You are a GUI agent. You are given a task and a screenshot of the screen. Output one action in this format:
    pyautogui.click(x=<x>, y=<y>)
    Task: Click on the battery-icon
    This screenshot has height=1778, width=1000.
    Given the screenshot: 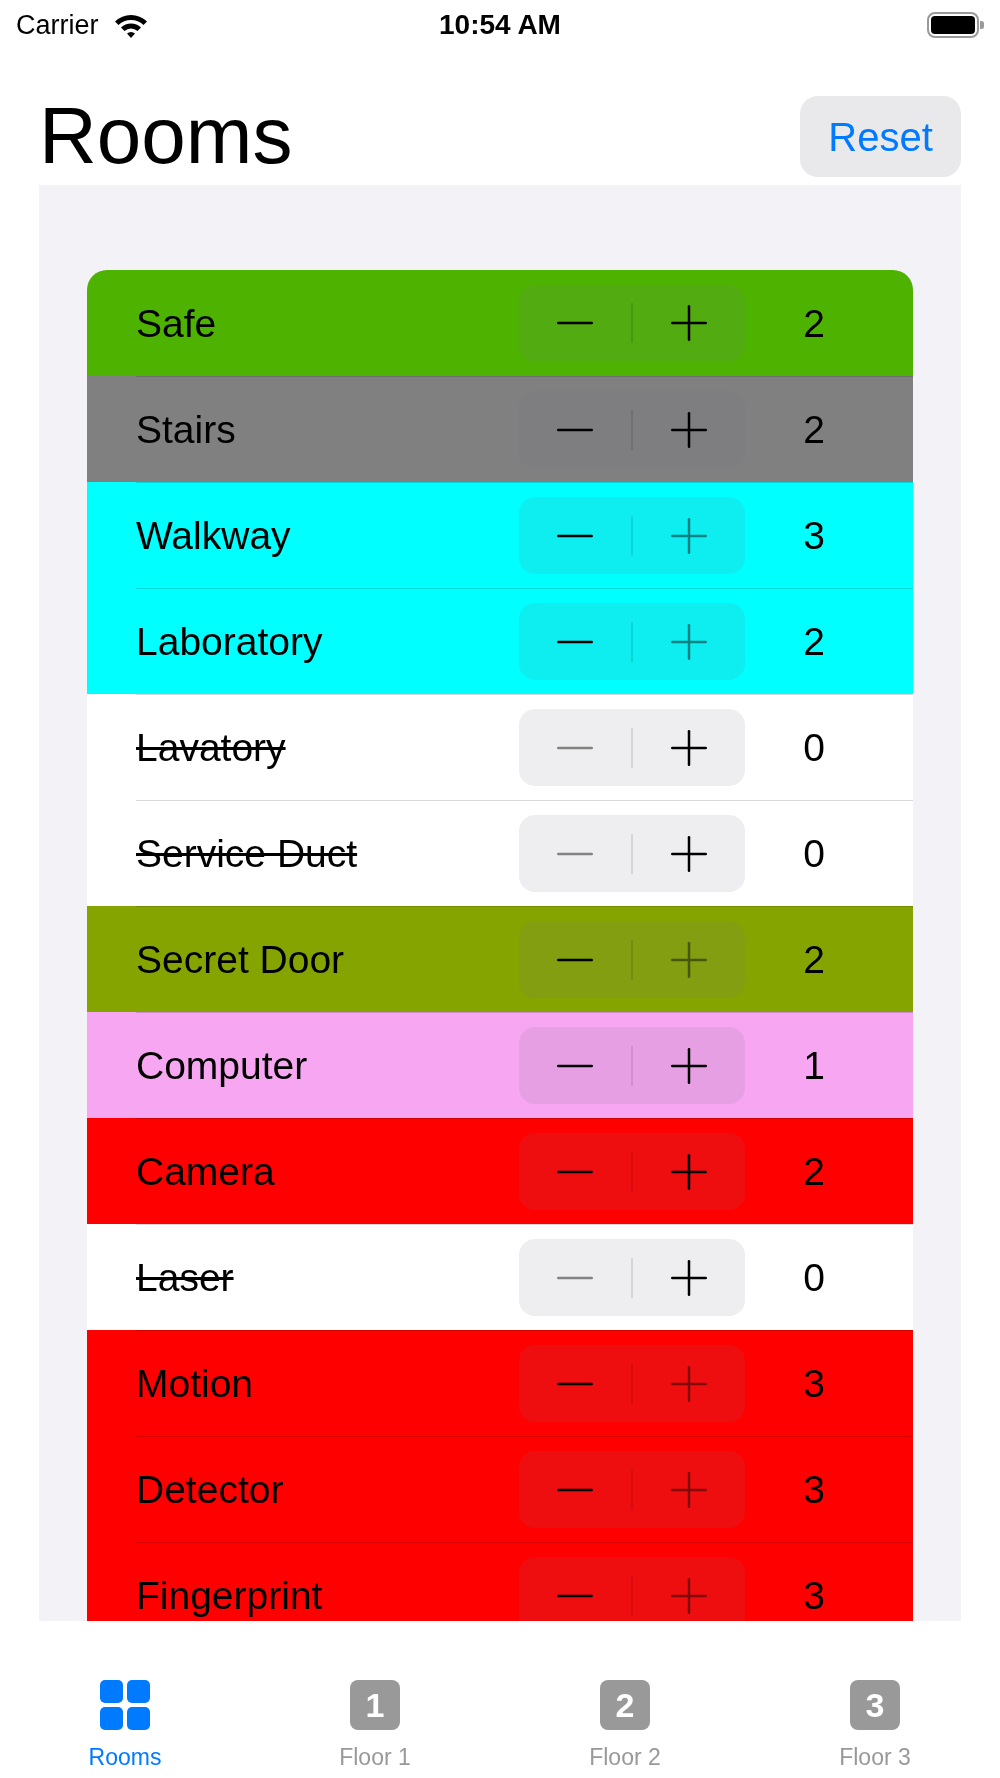 What is the action you would take?
    pyautogui.click(x=955, y=25)
    